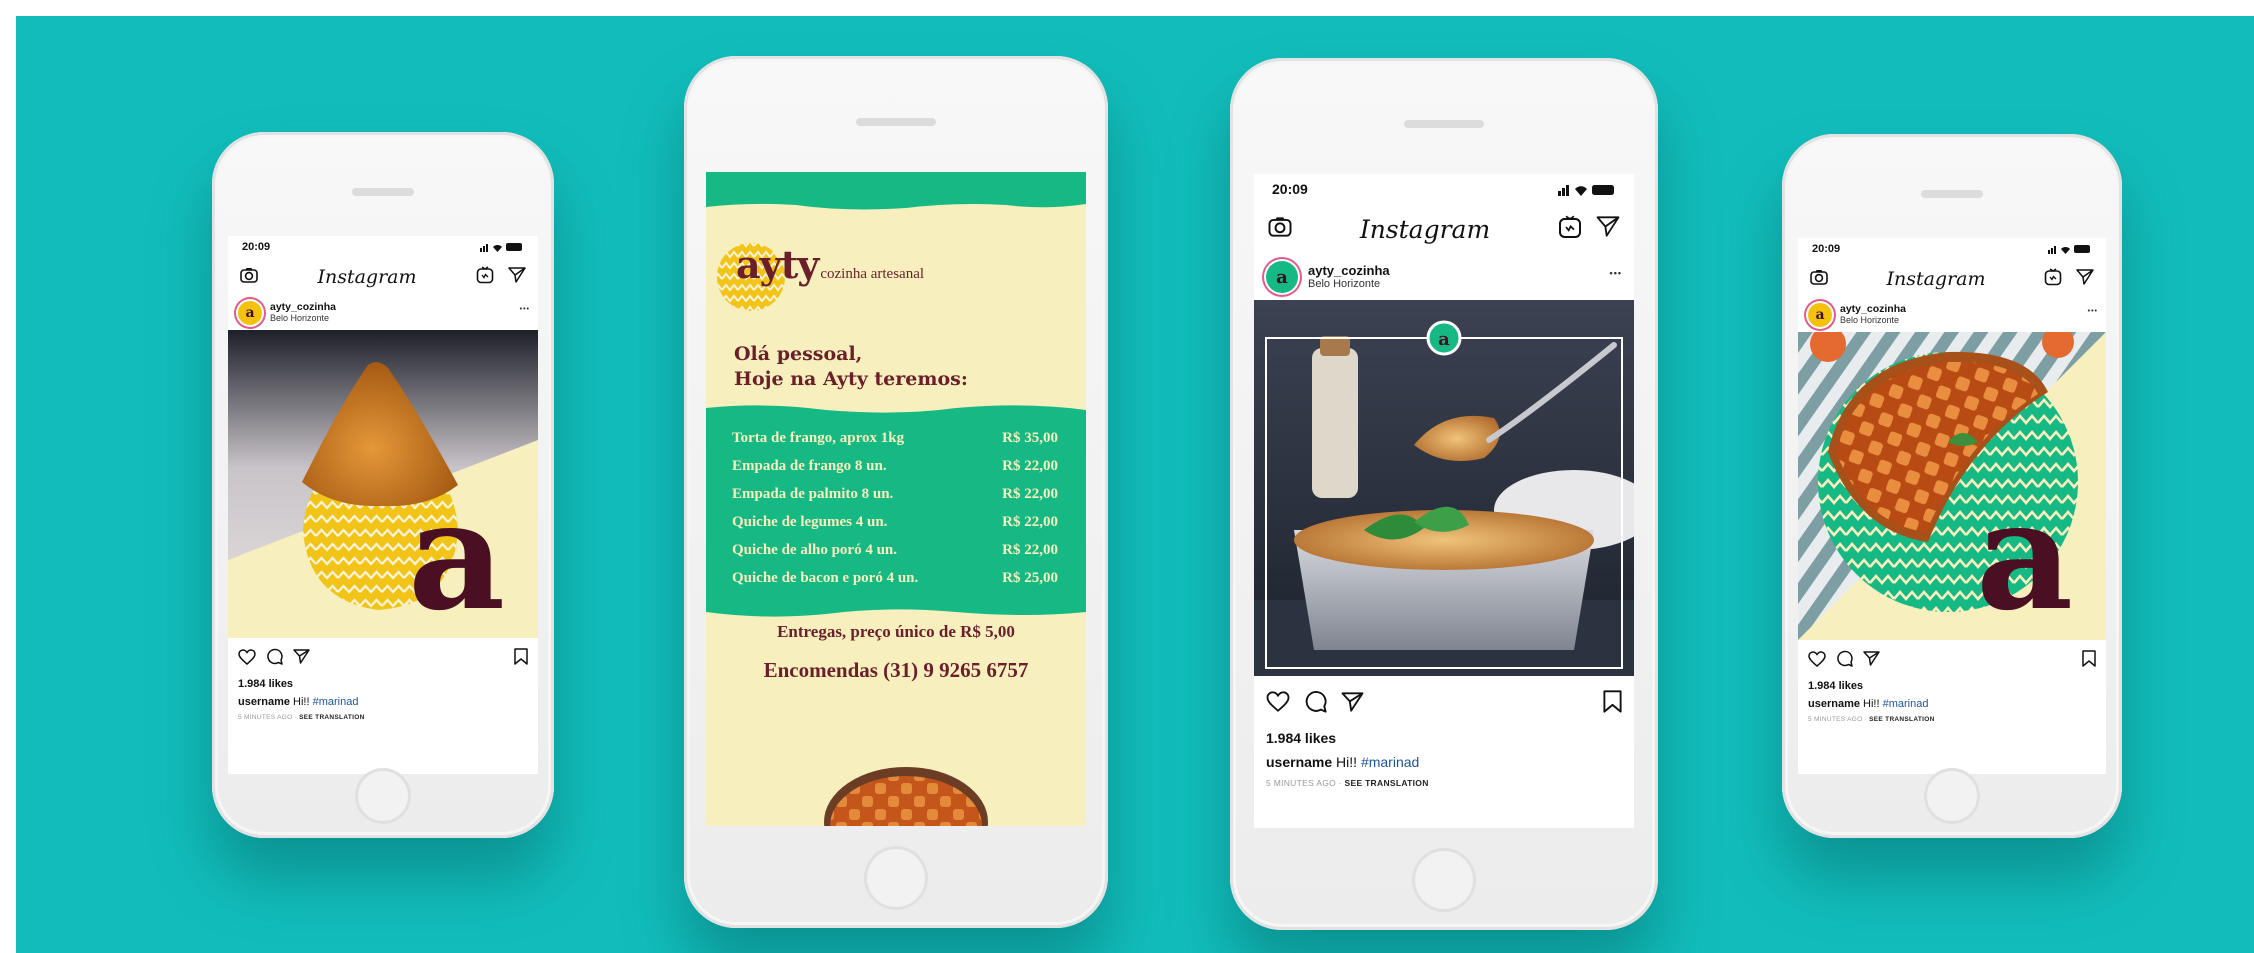 This screenshot has height=953, width=2254. Describe the element at coordinates (895, 466) in the screenshot. I see `menu-item: Empada de frango 8 un. R$ 22,00` at that location.